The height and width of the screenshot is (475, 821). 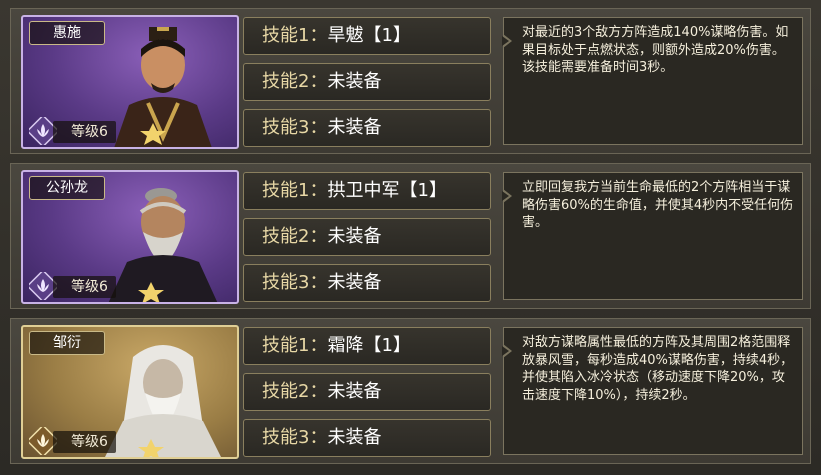 I want to click on skill-value: 霜降【1】, so click(x=369, y=345).